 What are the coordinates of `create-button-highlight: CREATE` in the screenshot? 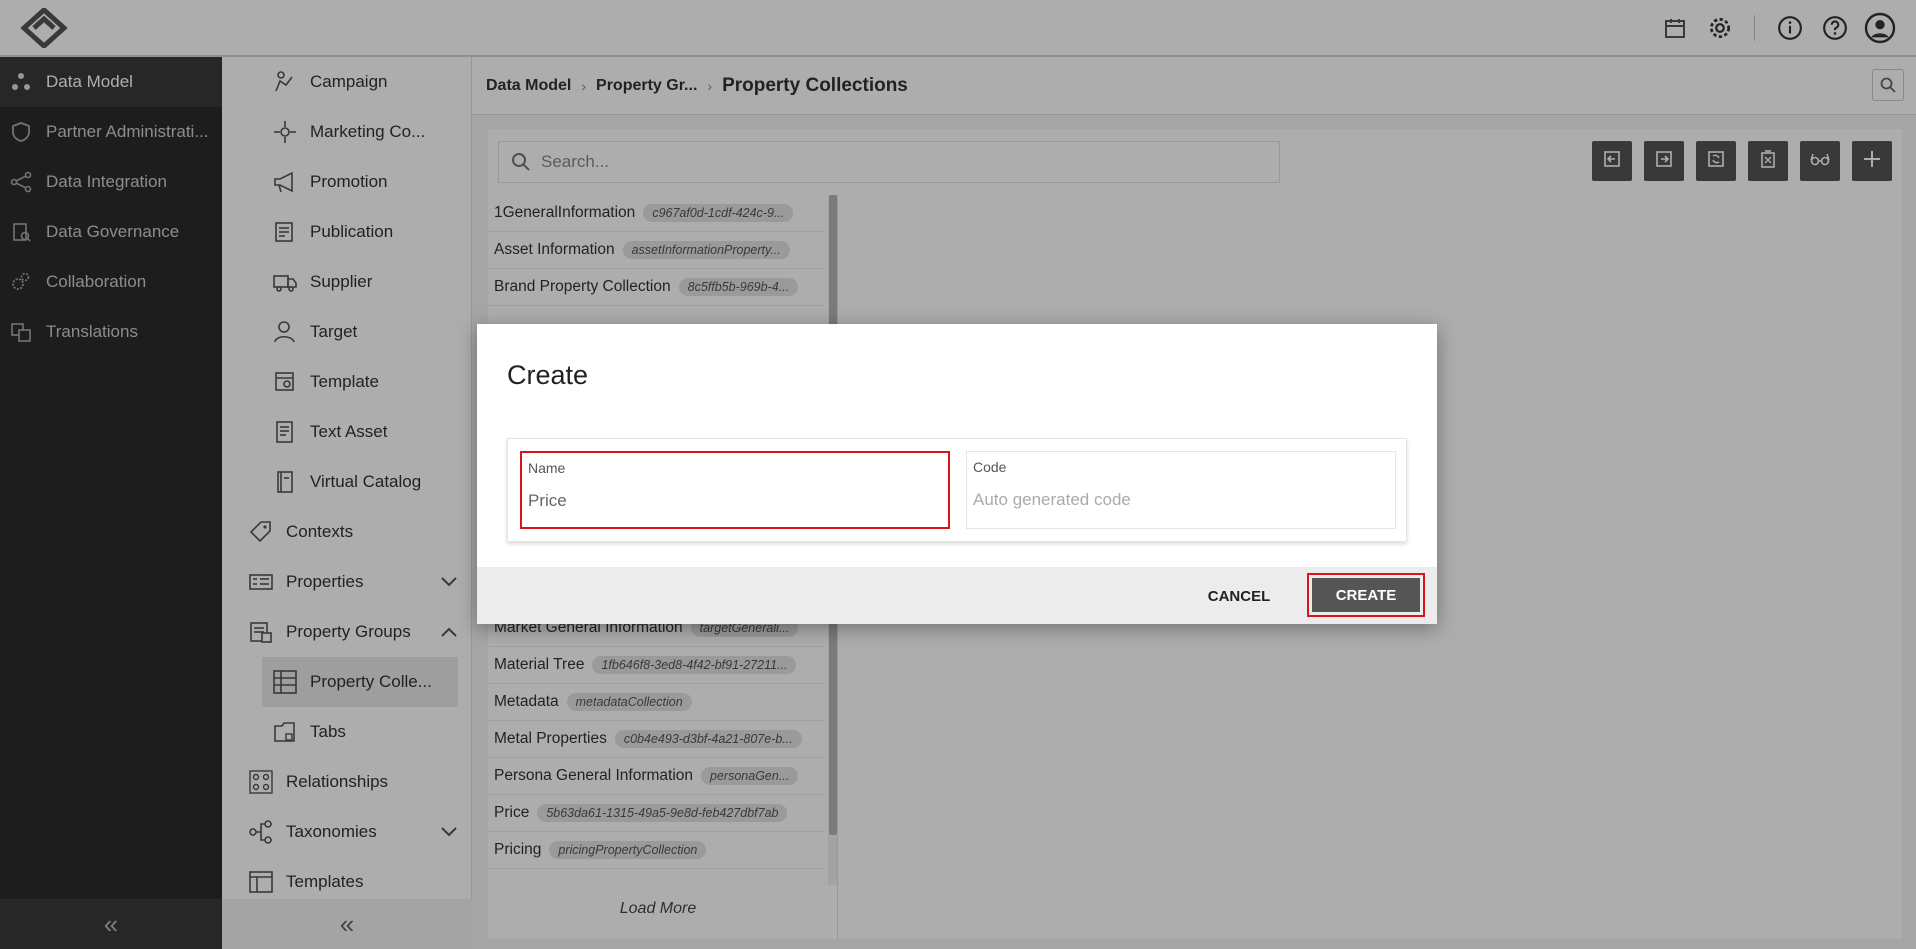 It's located at (1366, 595).